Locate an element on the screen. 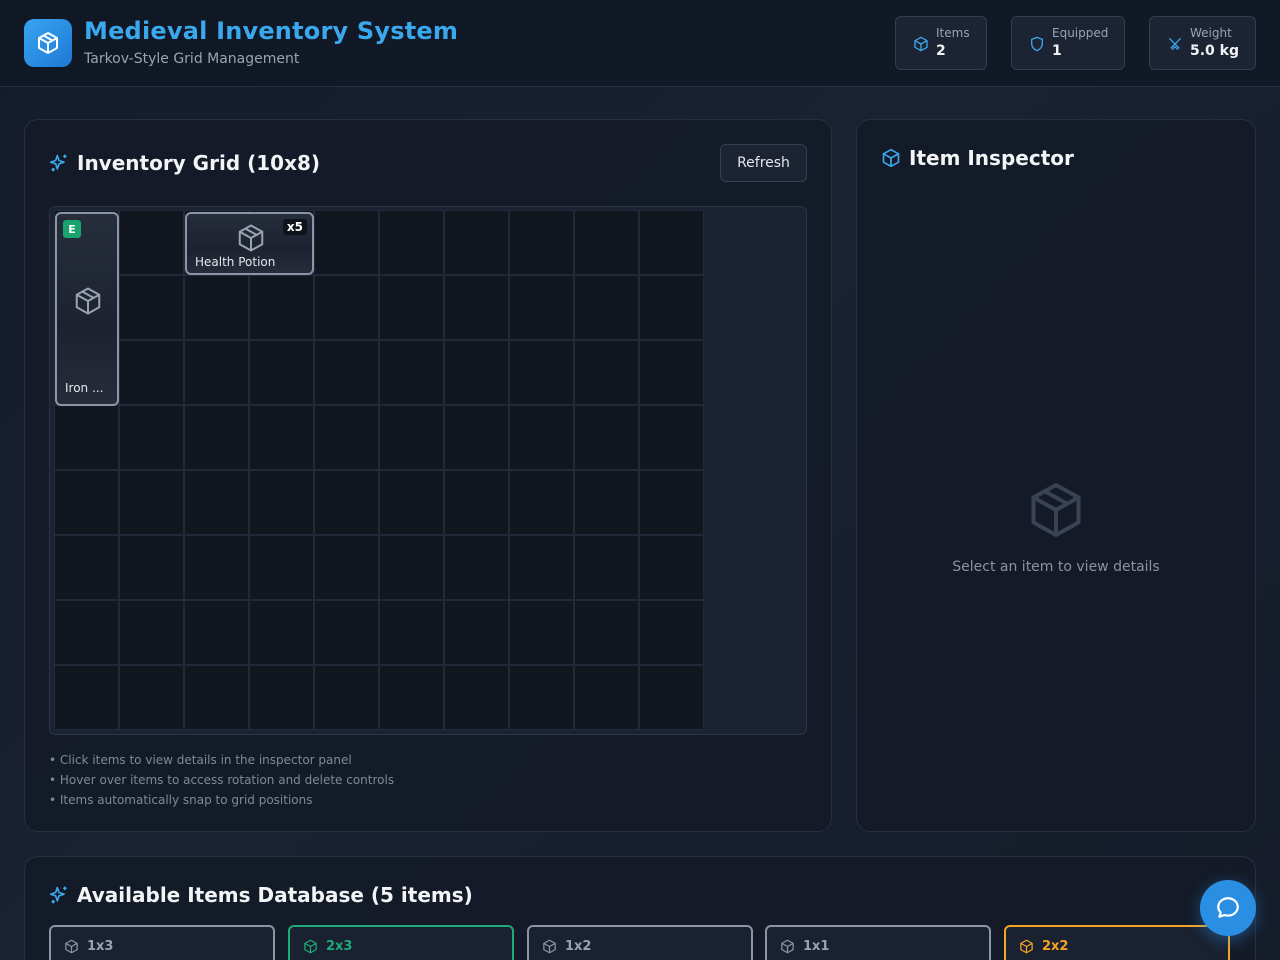 This screenshot has width=1280, height=960. app-title: Medieval Inventory System is located at coordinates (271, 31).